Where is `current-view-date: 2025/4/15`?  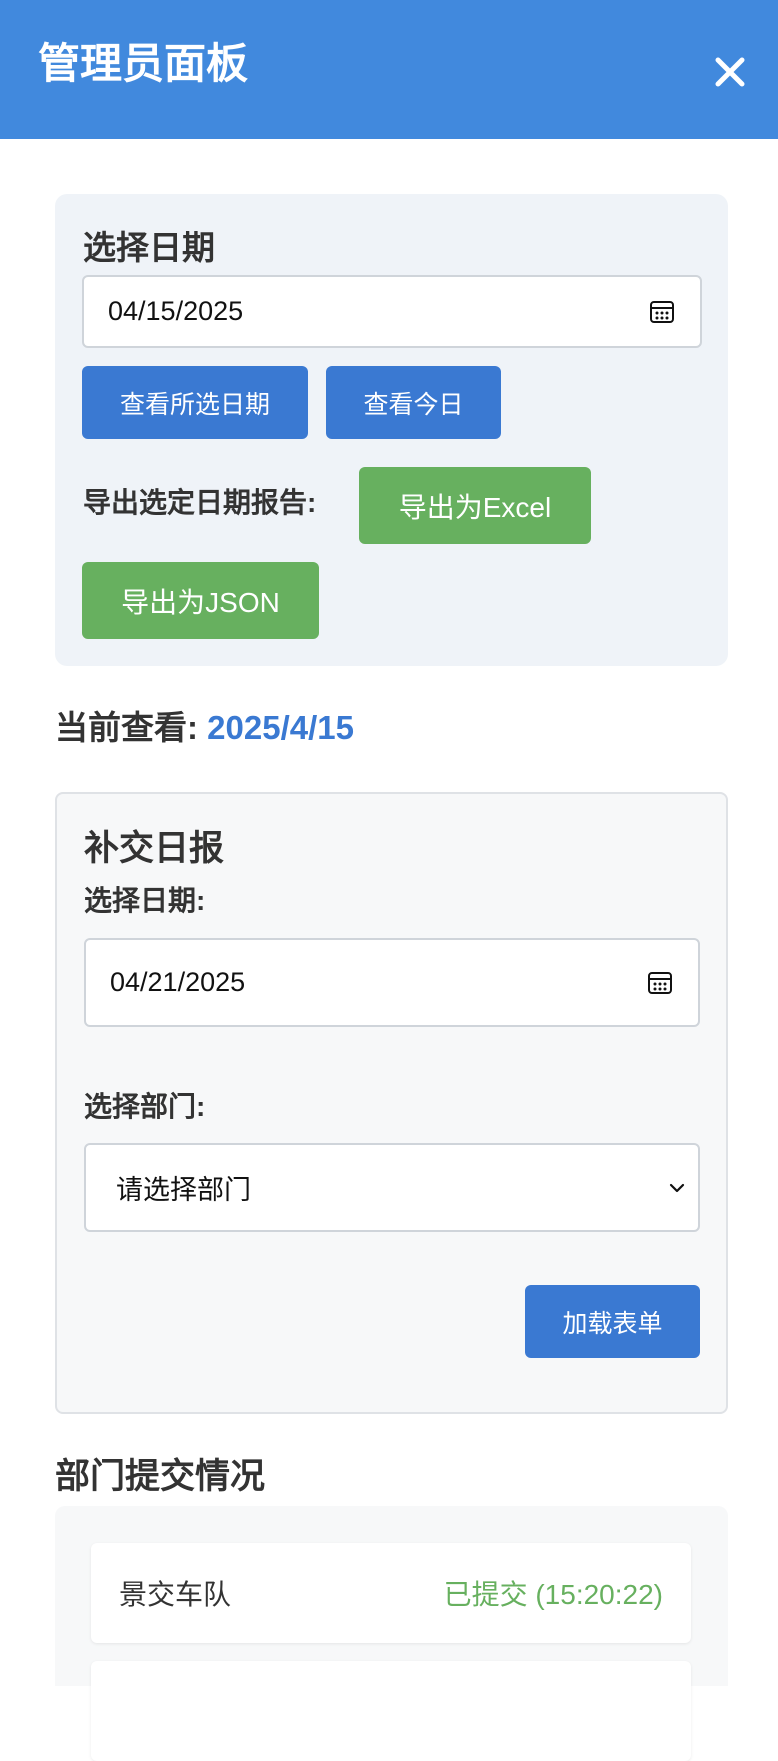 current-view-date: 2025/4/15 is located at coordinates (280, 727).